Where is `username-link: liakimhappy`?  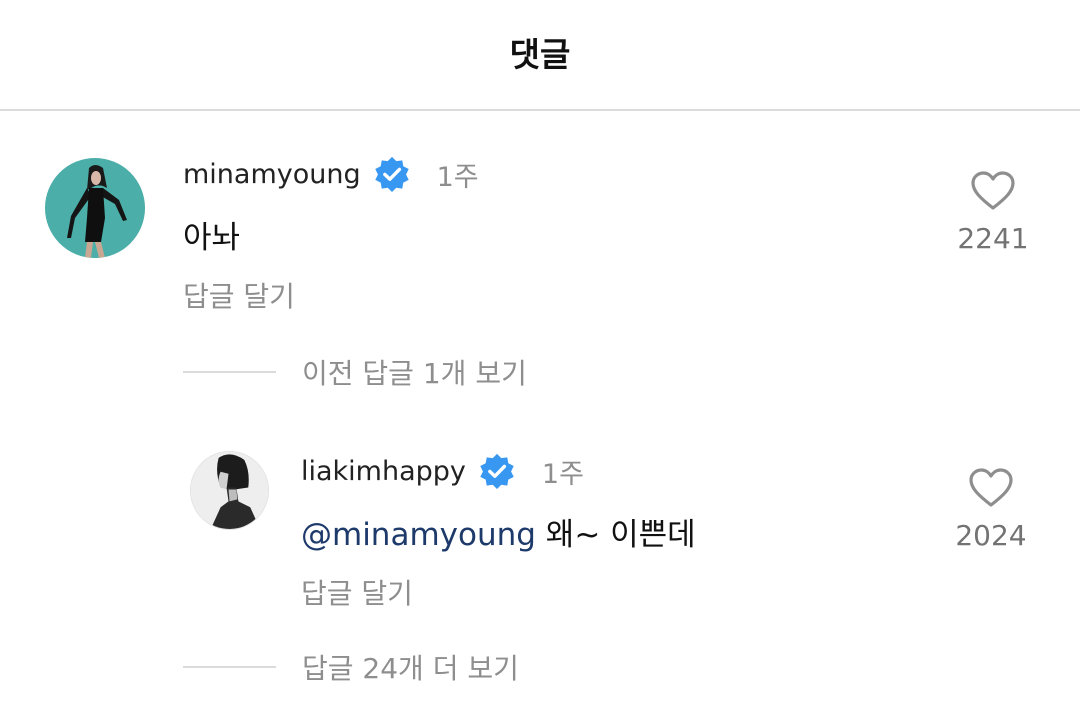
username-link: liakimhappy is located at coordinates (383, 471).